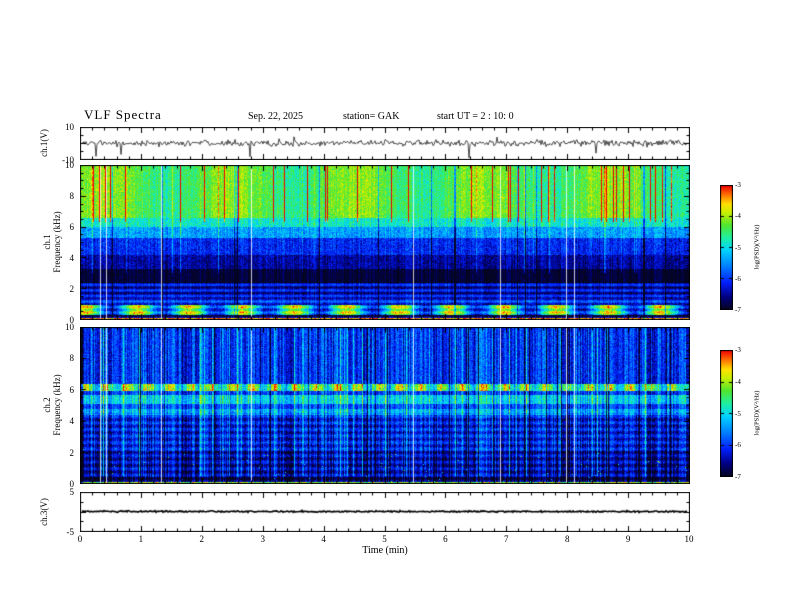  I want to click on x-tick-label: 4, so click(323, 539).